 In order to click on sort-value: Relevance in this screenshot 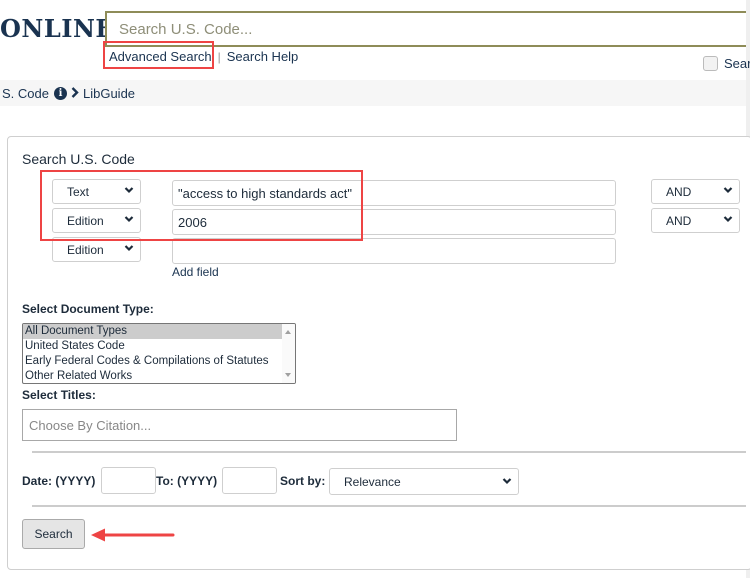, I will do `click(372, 481)`.